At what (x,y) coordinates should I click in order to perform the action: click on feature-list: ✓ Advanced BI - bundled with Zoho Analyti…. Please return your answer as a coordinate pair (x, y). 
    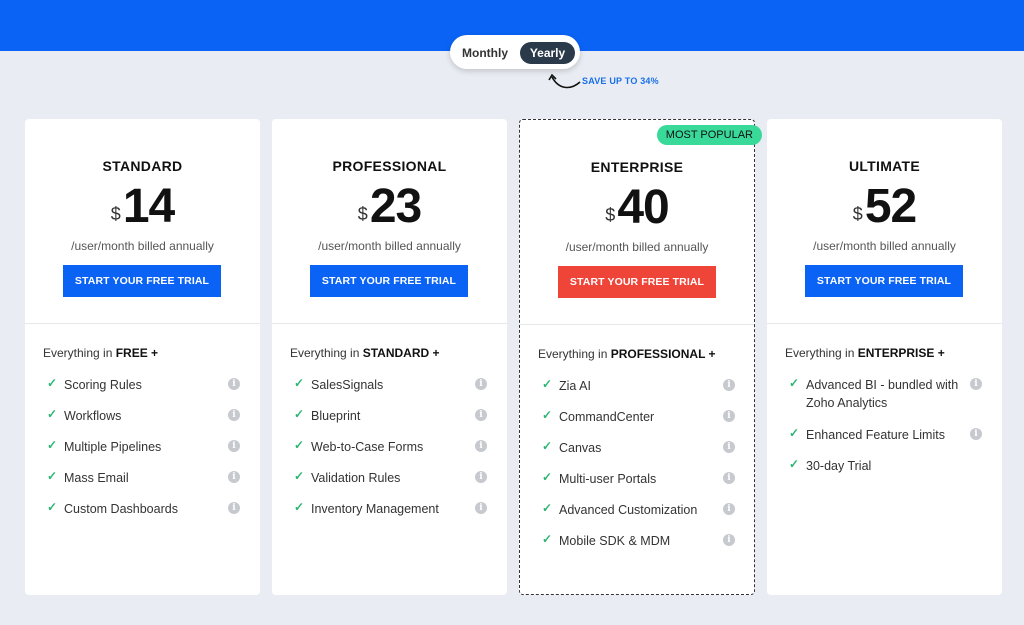
    Looking at the image, I should click on (884, 431).